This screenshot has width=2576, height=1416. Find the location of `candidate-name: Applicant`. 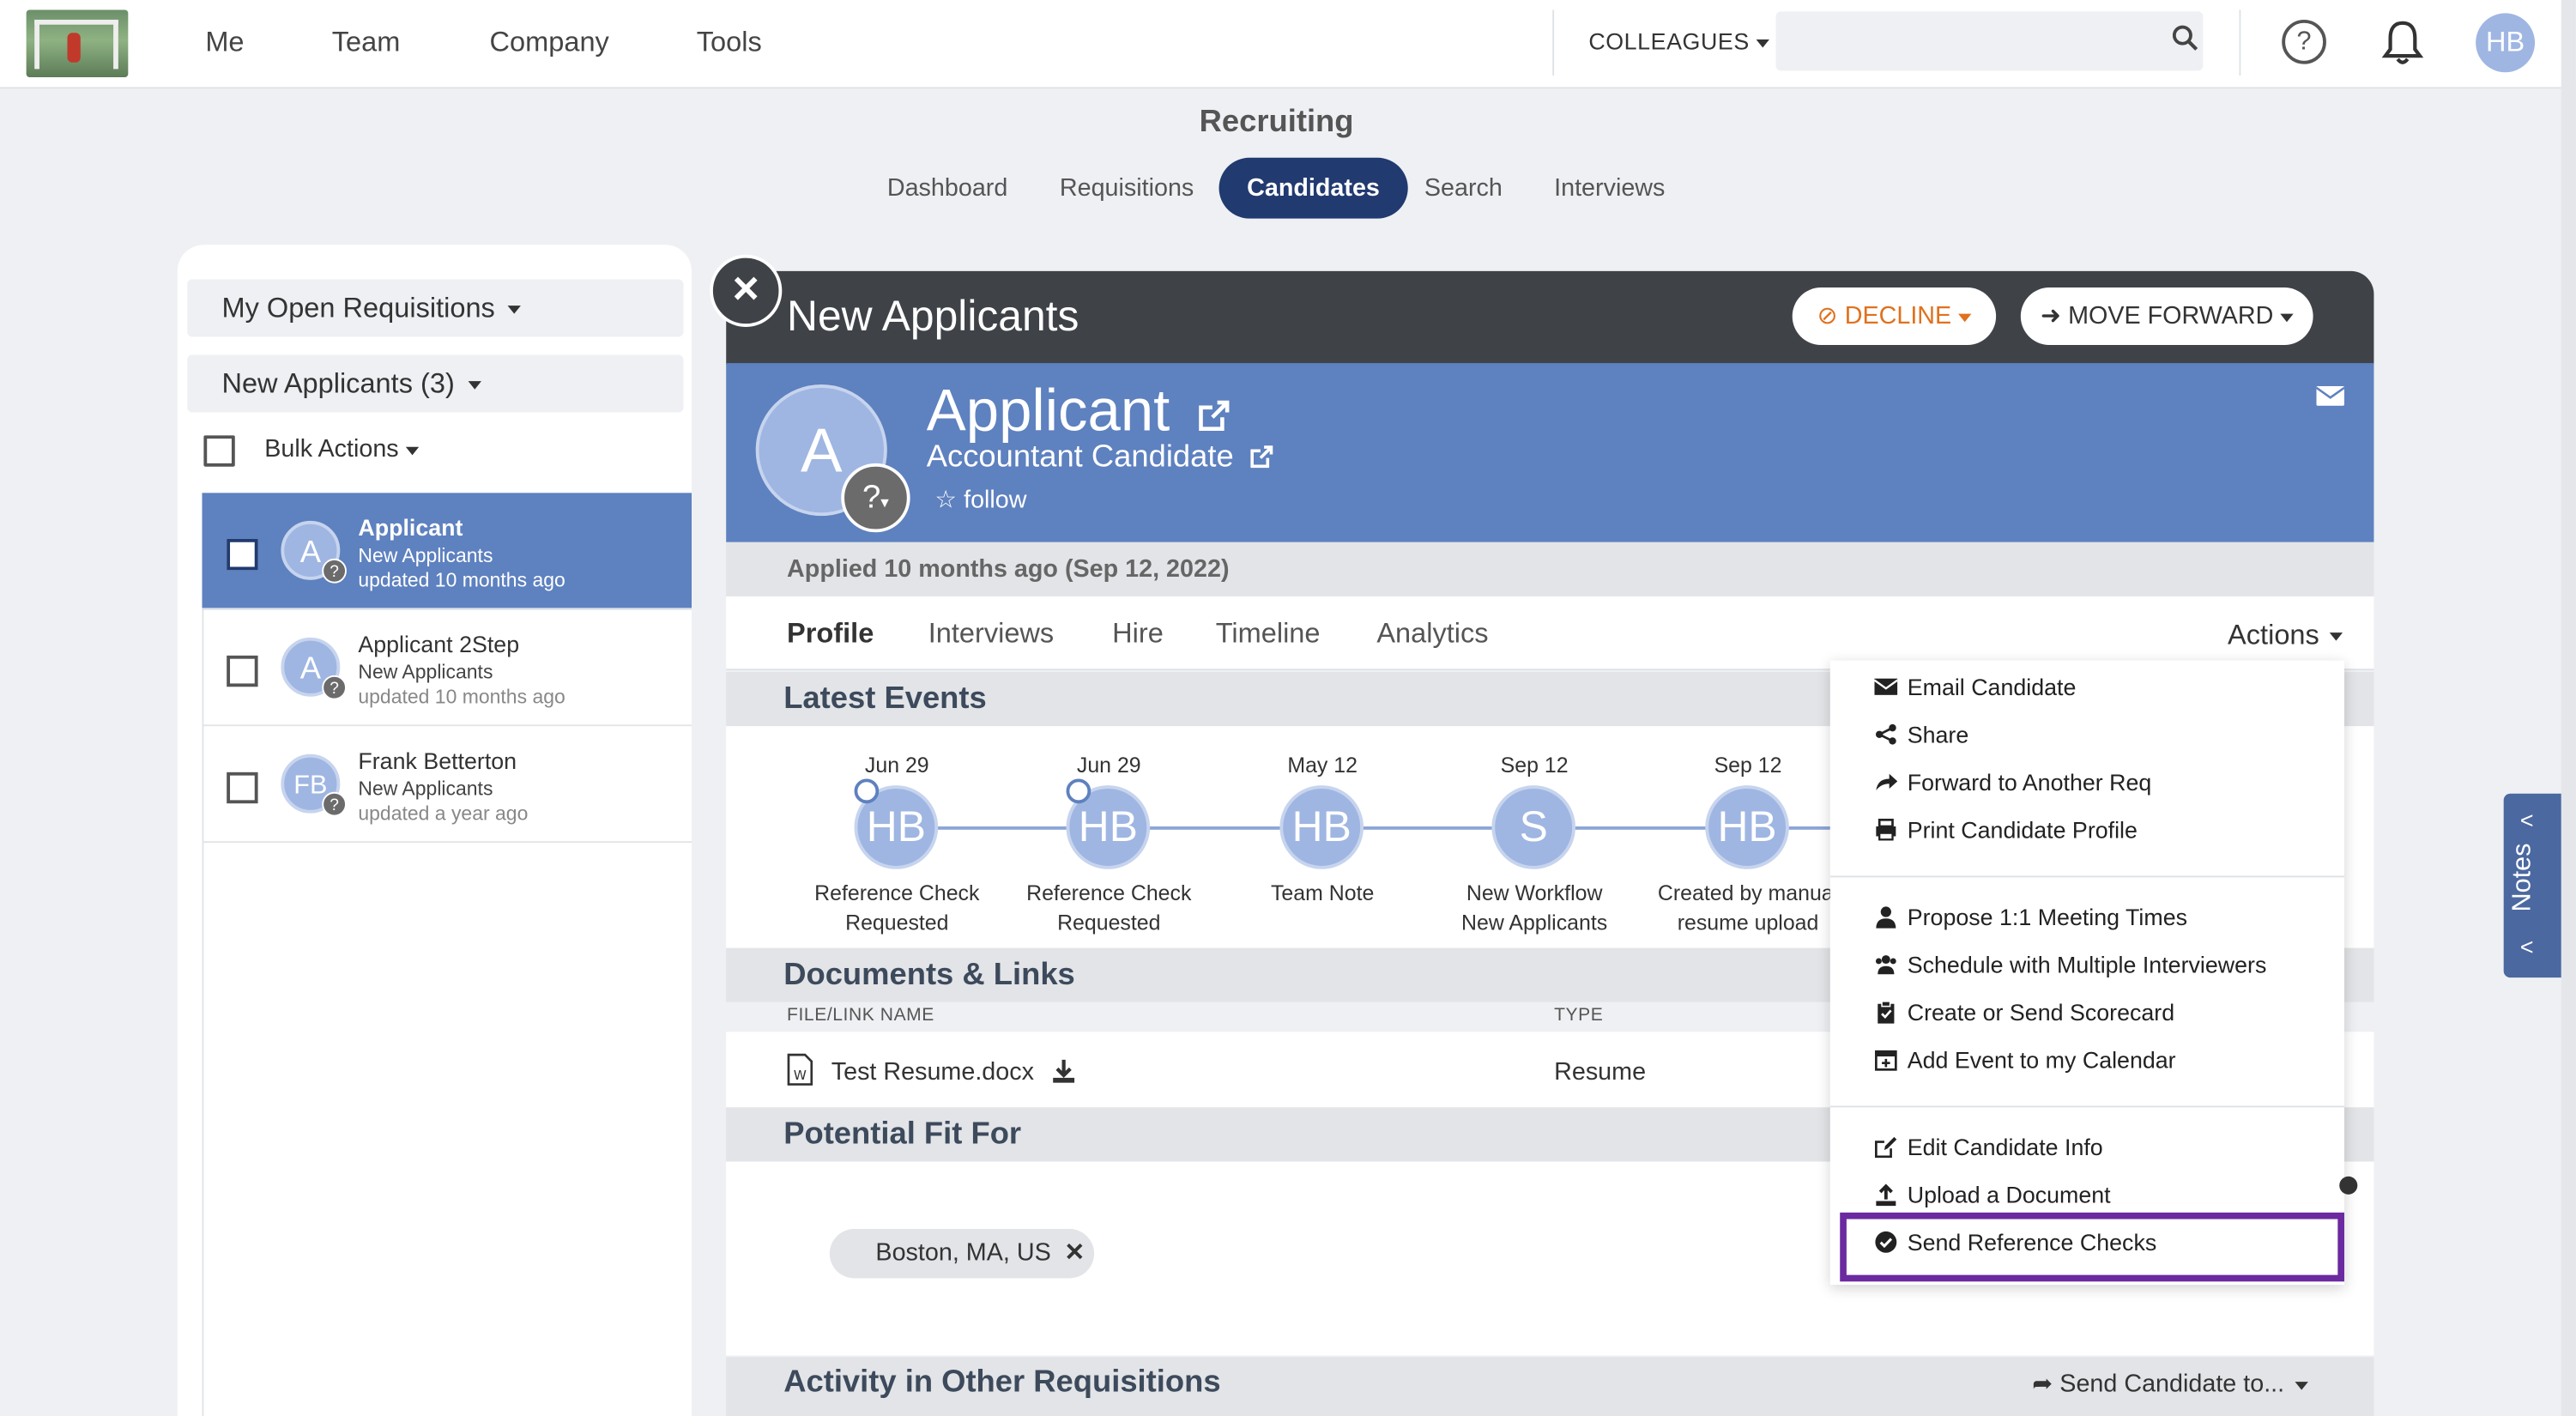

candidate-name: Applicant is located at coordinates (1079, 410).